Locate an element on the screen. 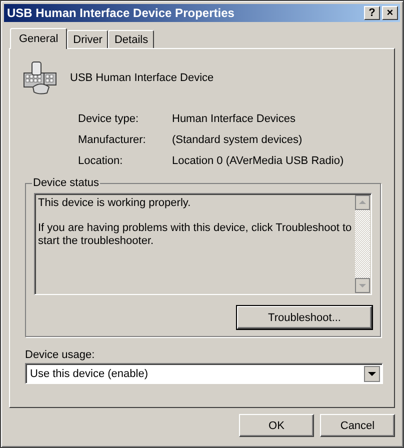 This screenshot has height=448, width=404. property-value: (Standard system devices) is located at coordinates (237, 140).